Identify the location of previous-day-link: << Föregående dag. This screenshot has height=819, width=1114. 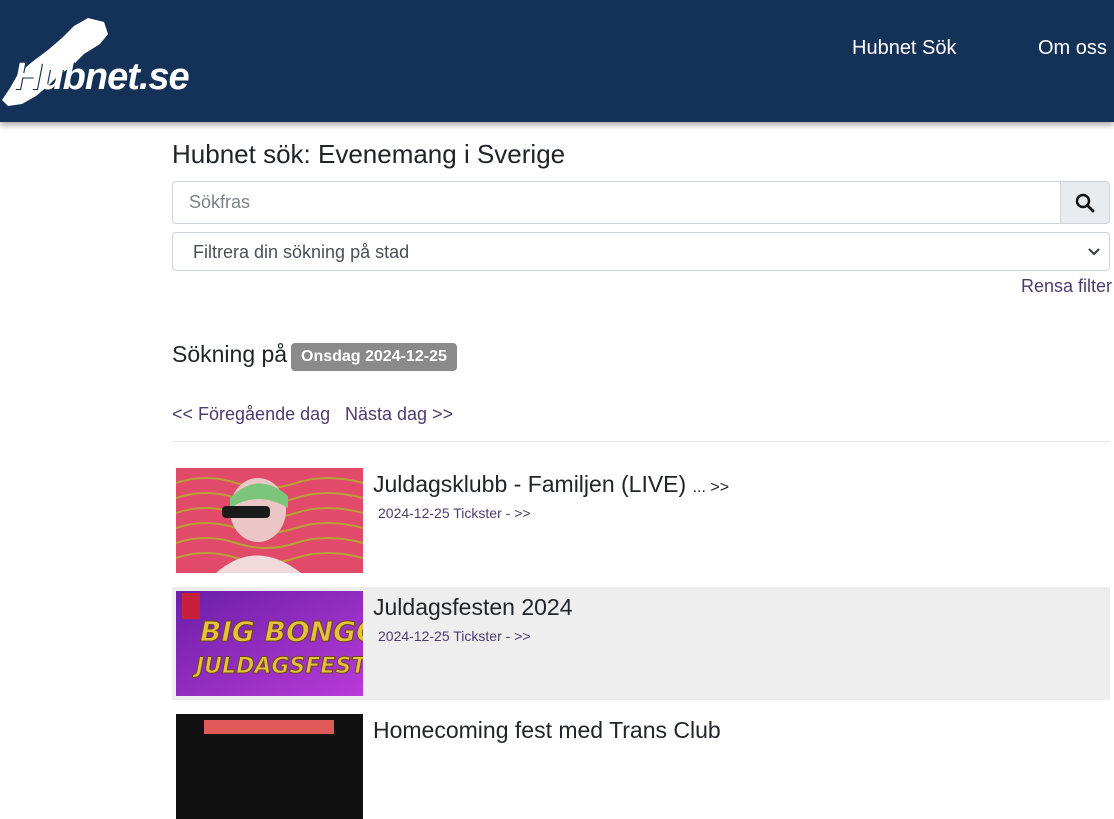
(251, 414).